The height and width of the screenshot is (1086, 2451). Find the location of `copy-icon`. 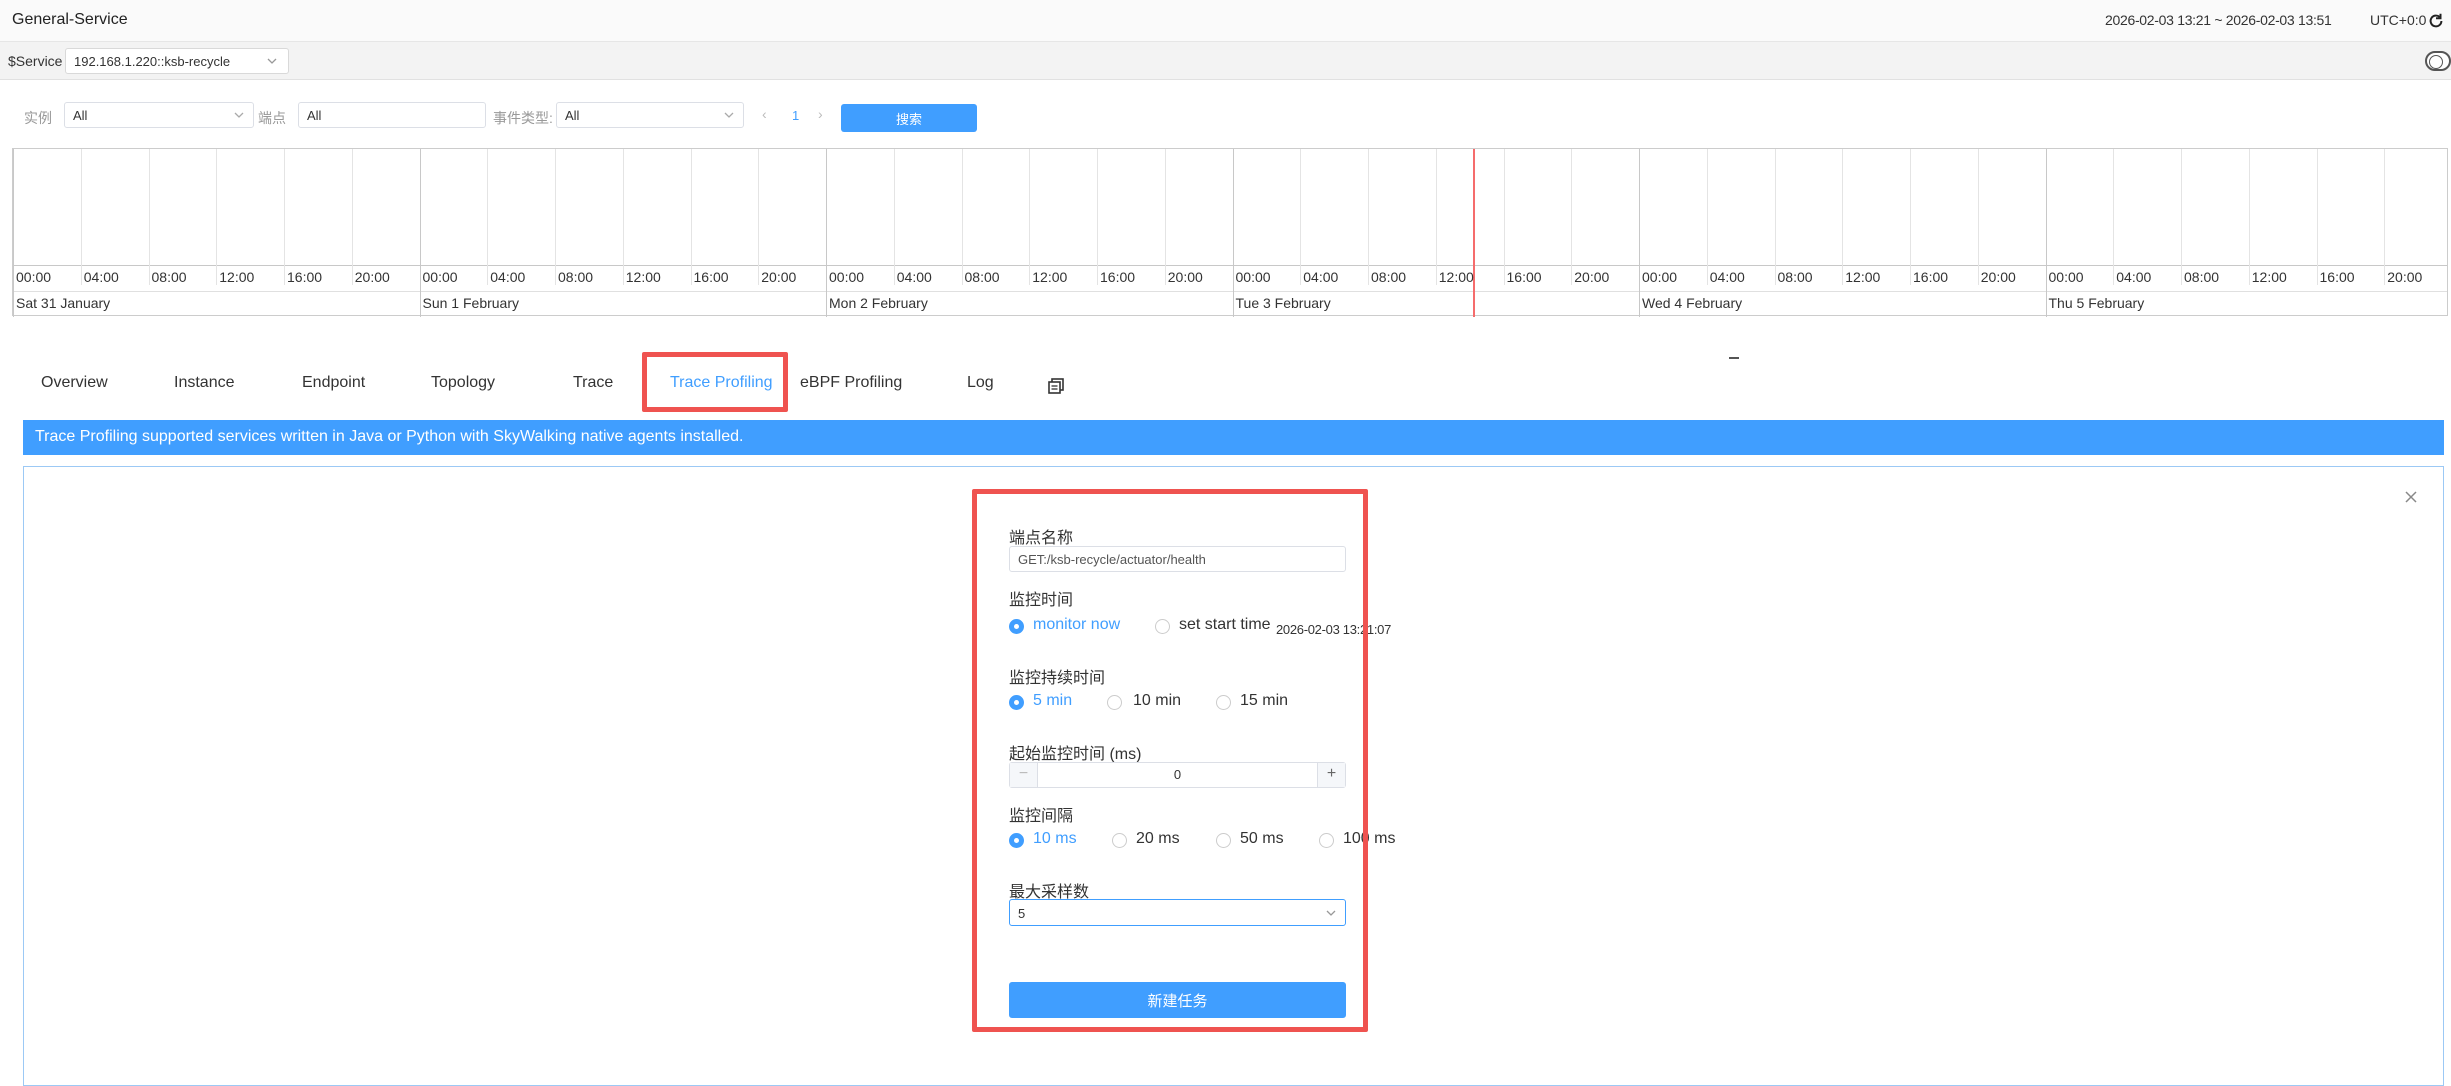

copy-icon is located at coordinates (1056, 386).